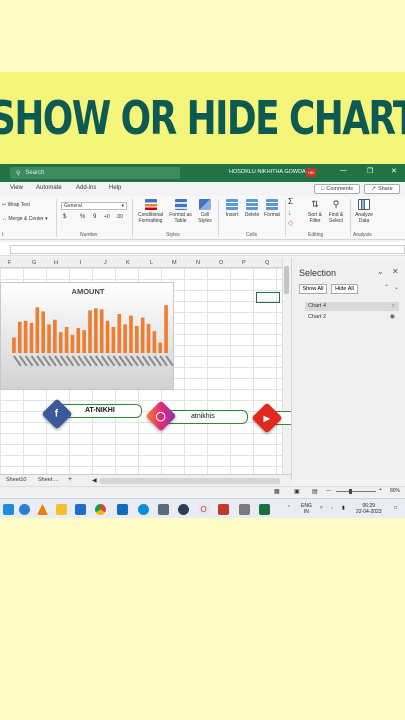  Describe the element at coordinates (198, 263) in the screenshot. I see `column-header: N` at that location.